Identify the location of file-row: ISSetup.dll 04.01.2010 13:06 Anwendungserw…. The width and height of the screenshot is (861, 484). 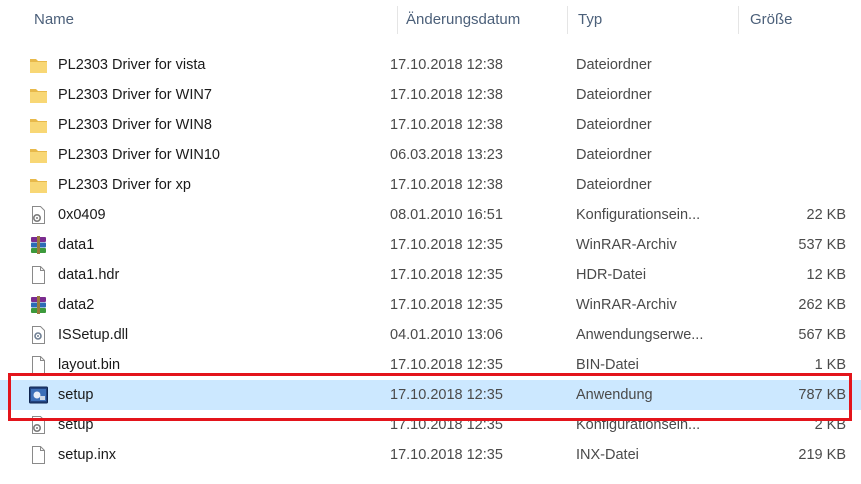
(430, 335).